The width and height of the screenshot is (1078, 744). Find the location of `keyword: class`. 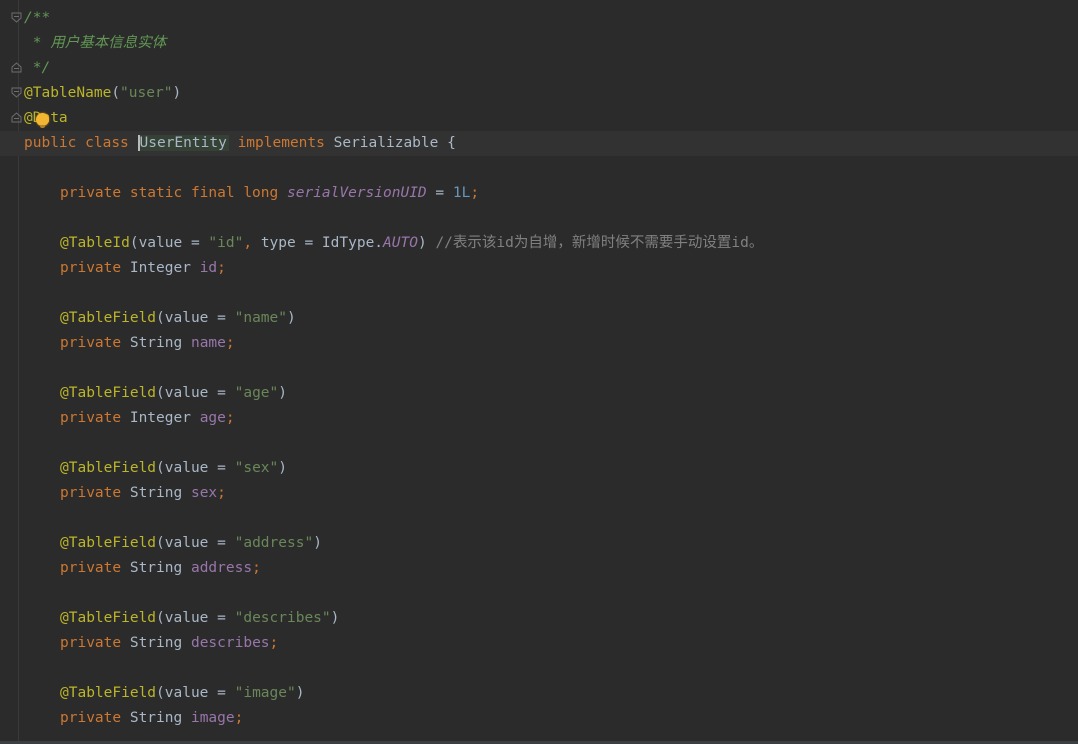

keyword: class is located at coordinates (107, 143).